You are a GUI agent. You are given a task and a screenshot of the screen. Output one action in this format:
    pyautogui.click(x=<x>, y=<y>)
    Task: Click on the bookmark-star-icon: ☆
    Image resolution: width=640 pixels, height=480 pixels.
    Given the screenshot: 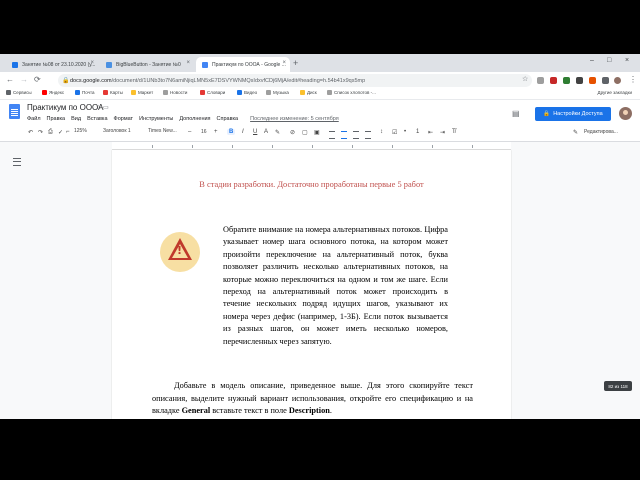 What is the action you would take?
    pyautogui.click(x=525, y=79)
    